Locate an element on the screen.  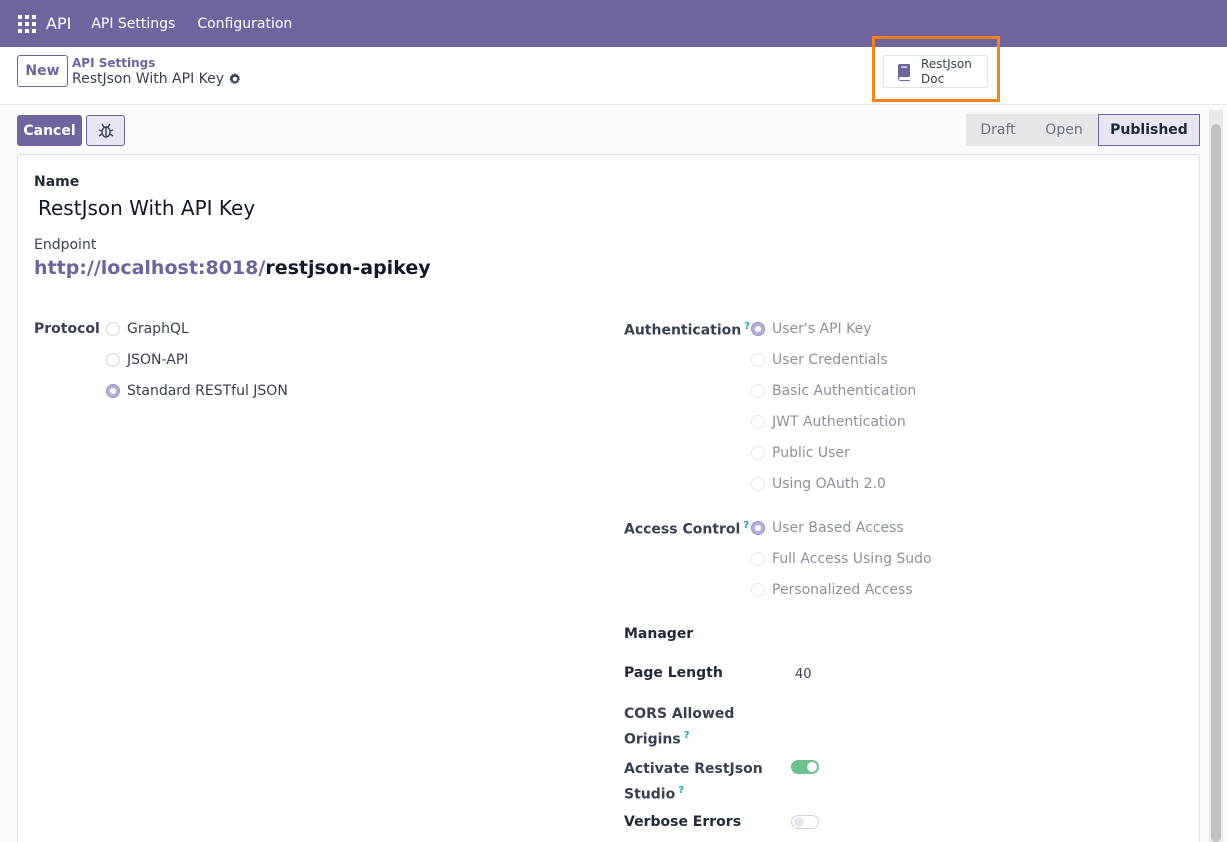
app-brand: API is located at coordinates (58, 23).